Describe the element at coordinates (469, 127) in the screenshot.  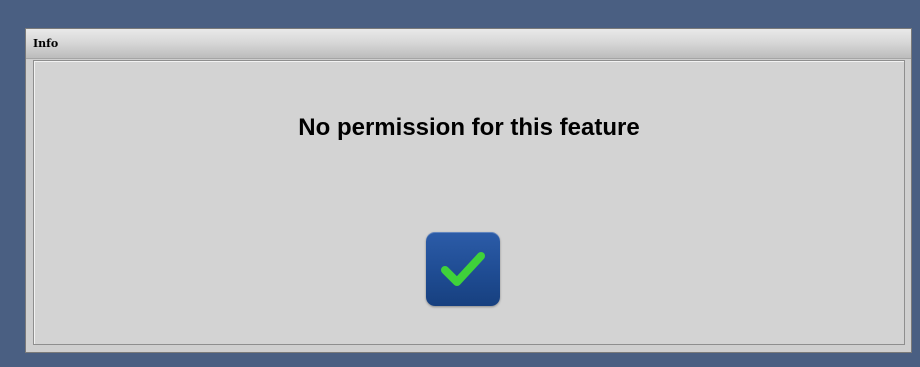
I see `dialog-message: No permission for this feature` at that location.